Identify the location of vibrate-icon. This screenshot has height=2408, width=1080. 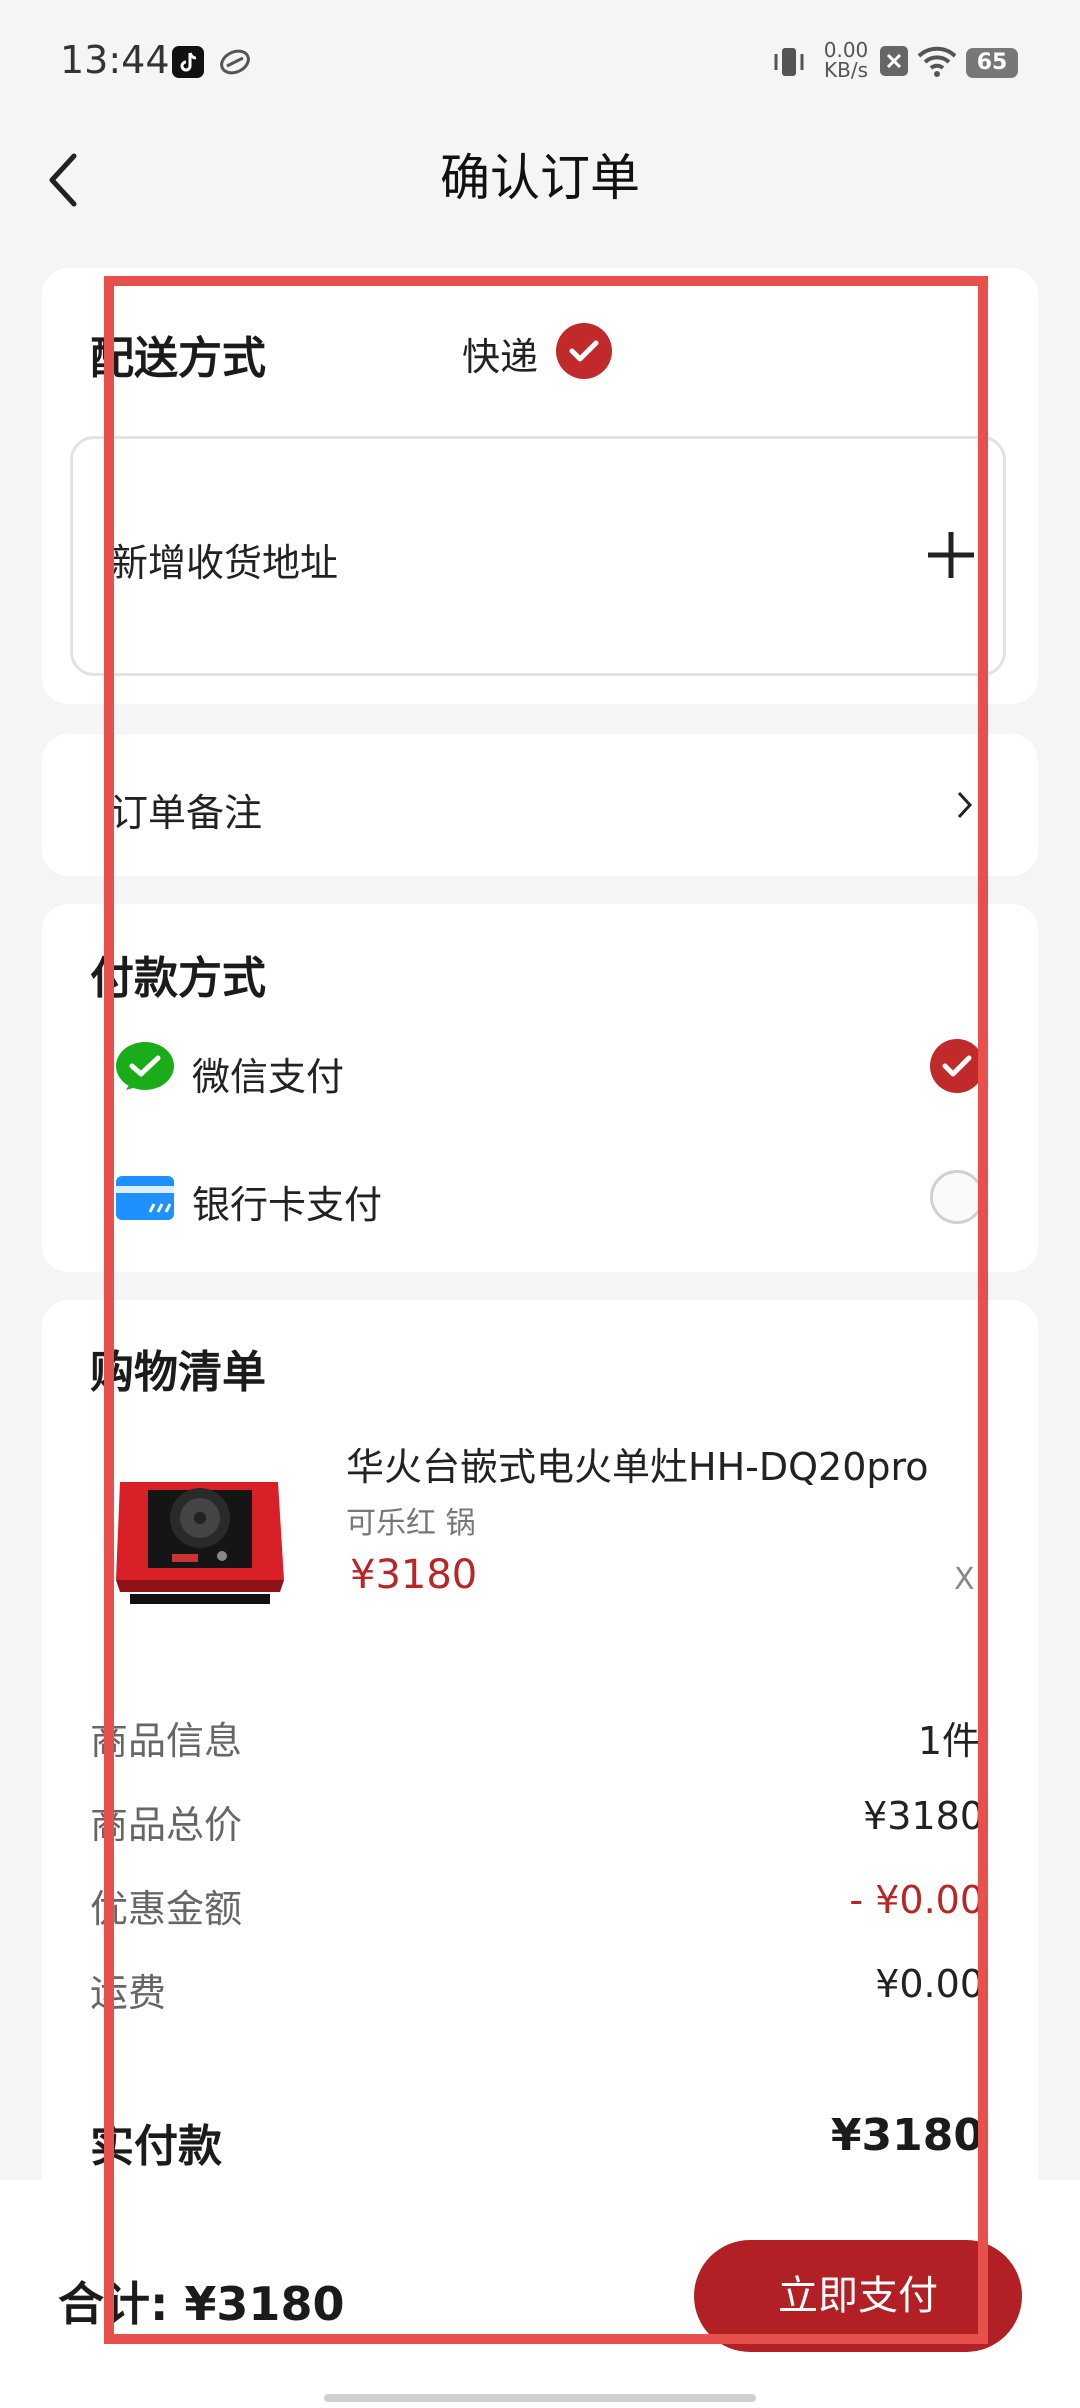
(789, 62).